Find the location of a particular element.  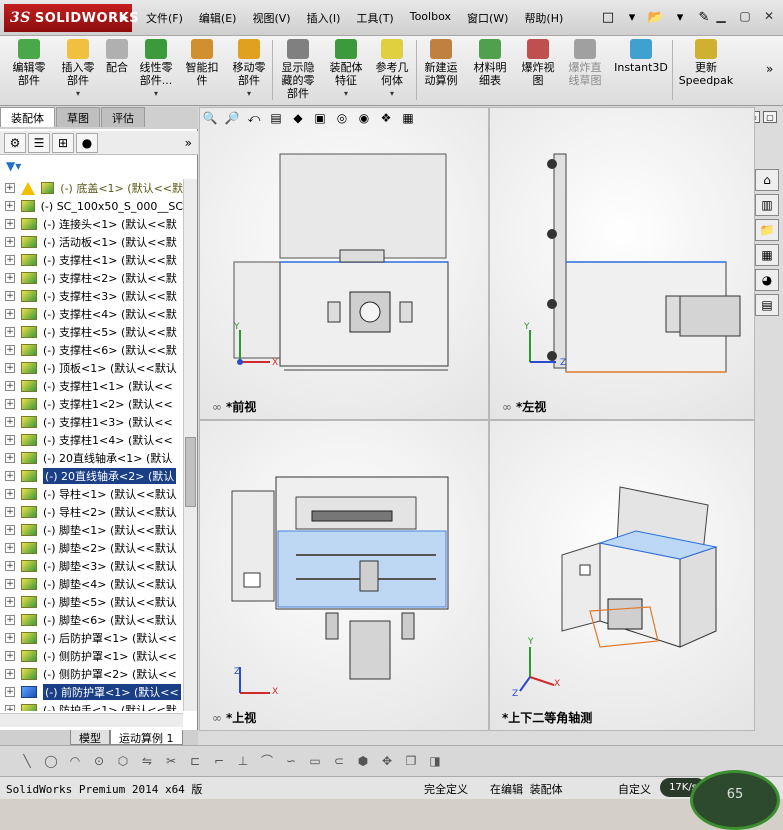

linear-pattern-button: 线性零 部件... ▾ is located at coordinates (156, 71).